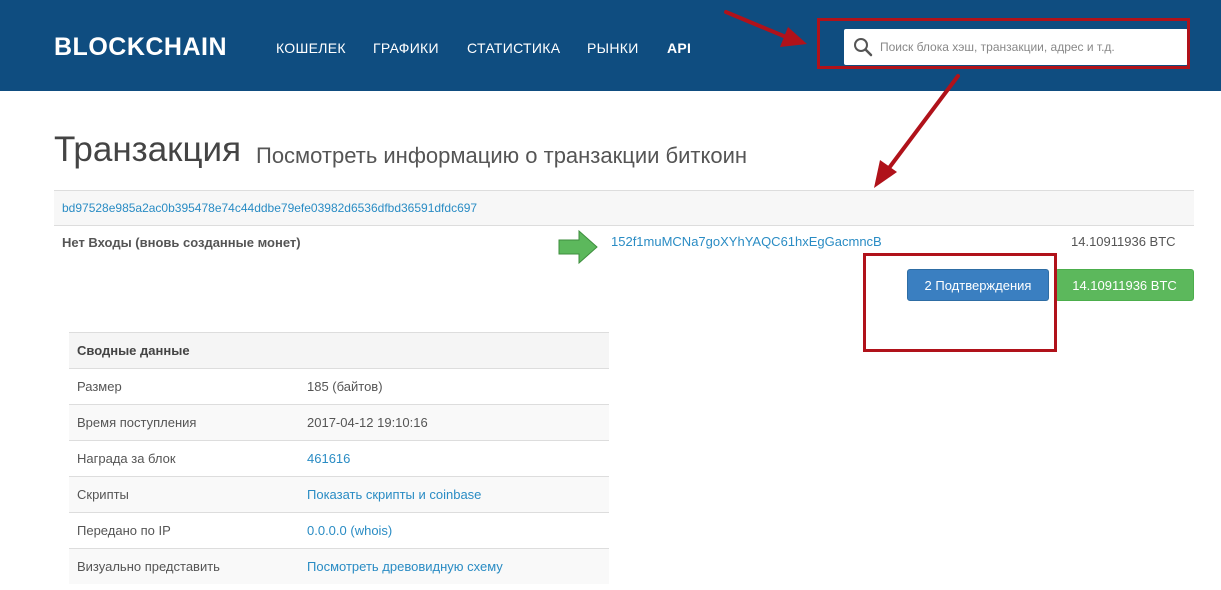 The image size is (1221, 590). What do you see at coordinates (842, 99) in the screenshot?
I see `annotation-arrows` at bounding box center [842, 99].